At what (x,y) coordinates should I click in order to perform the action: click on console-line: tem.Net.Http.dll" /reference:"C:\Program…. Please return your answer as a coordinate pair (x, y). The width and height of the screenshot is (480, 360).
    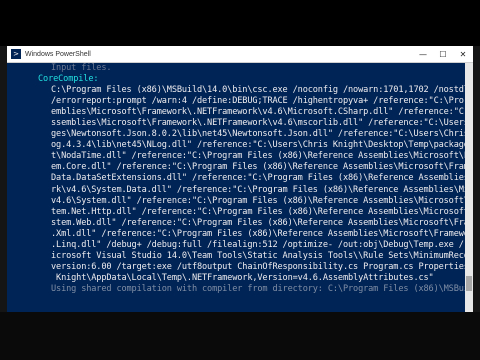
    Looking at the image, I should click on (258, 211).